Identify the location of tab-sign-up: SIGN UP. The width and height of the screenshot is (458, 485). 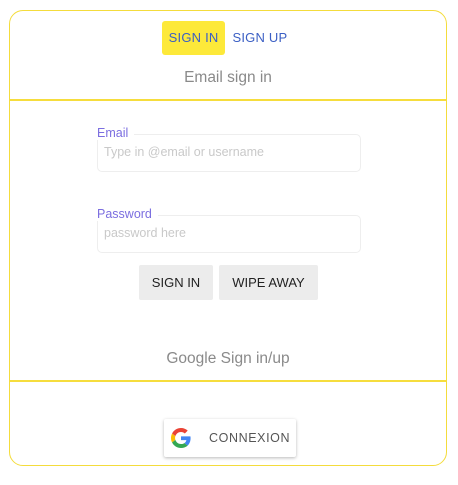
(259, 38).